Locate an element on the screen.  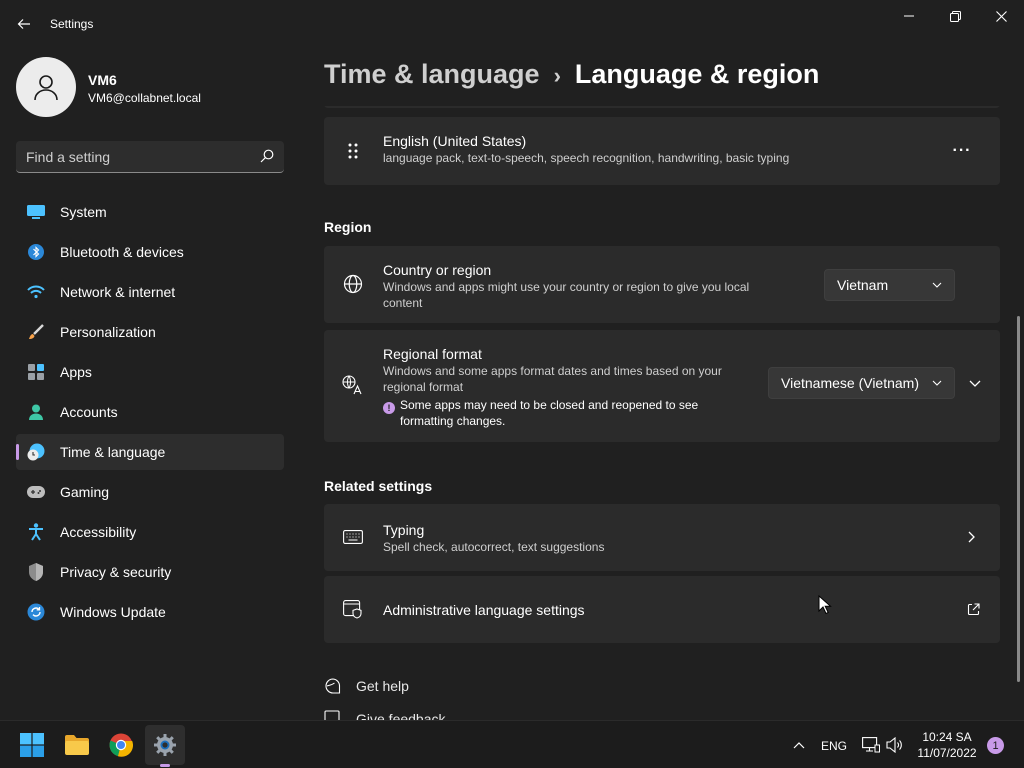
brush-icon is located at coordinates (36, 332).